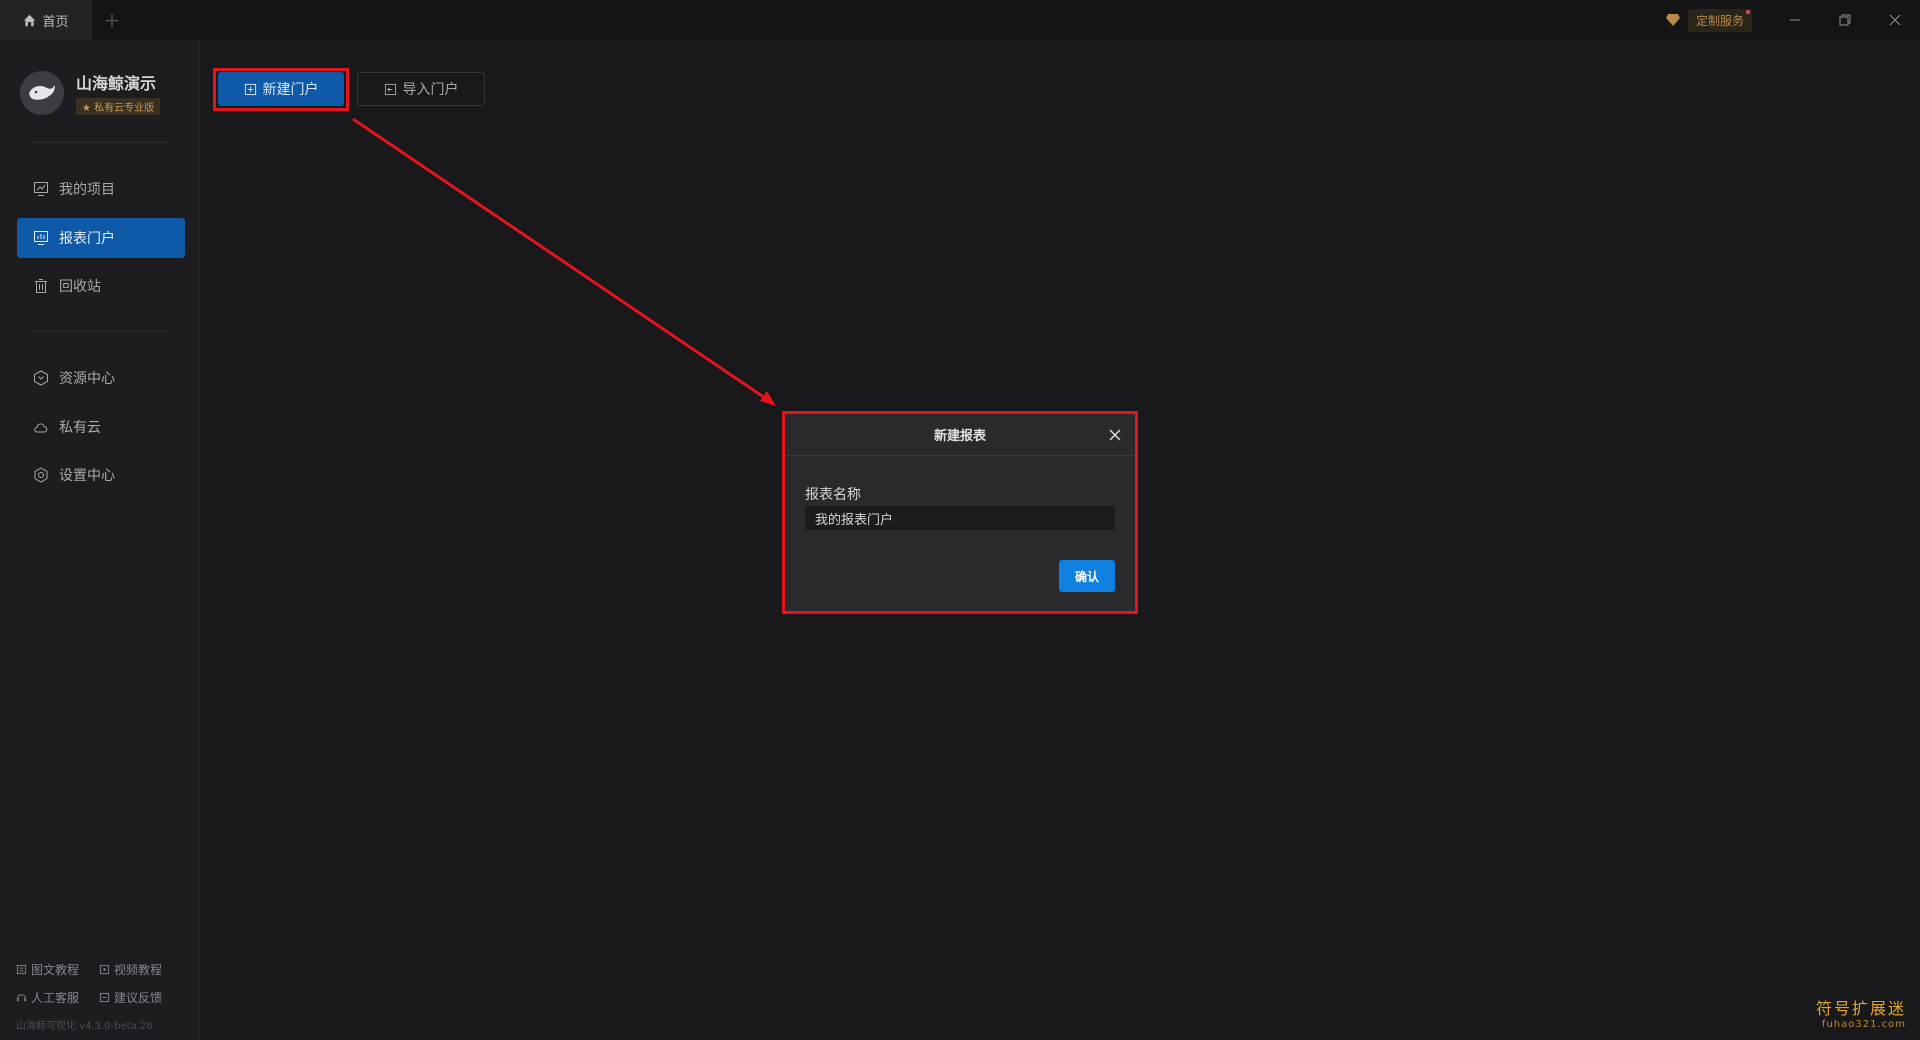 This screenshot has height=1040, width=1920. Describe the element at coordinates (41, 286) in the screenshot. I see `trash-icon` at that location.